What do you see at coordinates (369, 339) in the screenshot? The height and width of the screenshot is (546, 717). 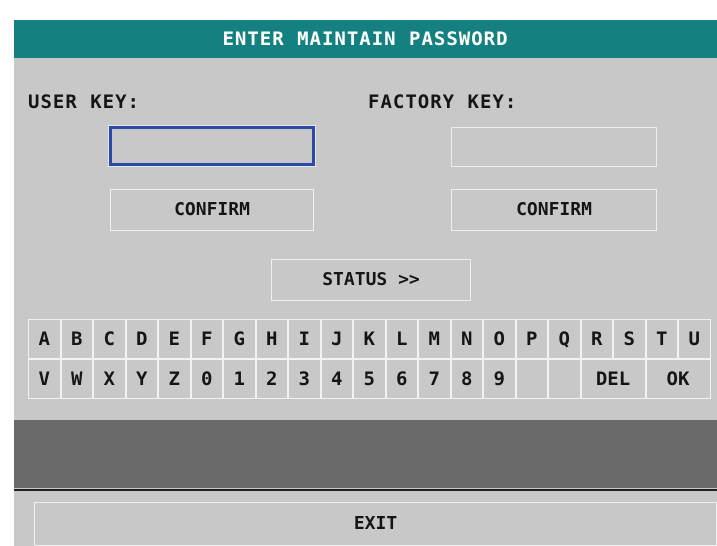 I see `keyboard-key-k: K` at bounding box center [369, 339].